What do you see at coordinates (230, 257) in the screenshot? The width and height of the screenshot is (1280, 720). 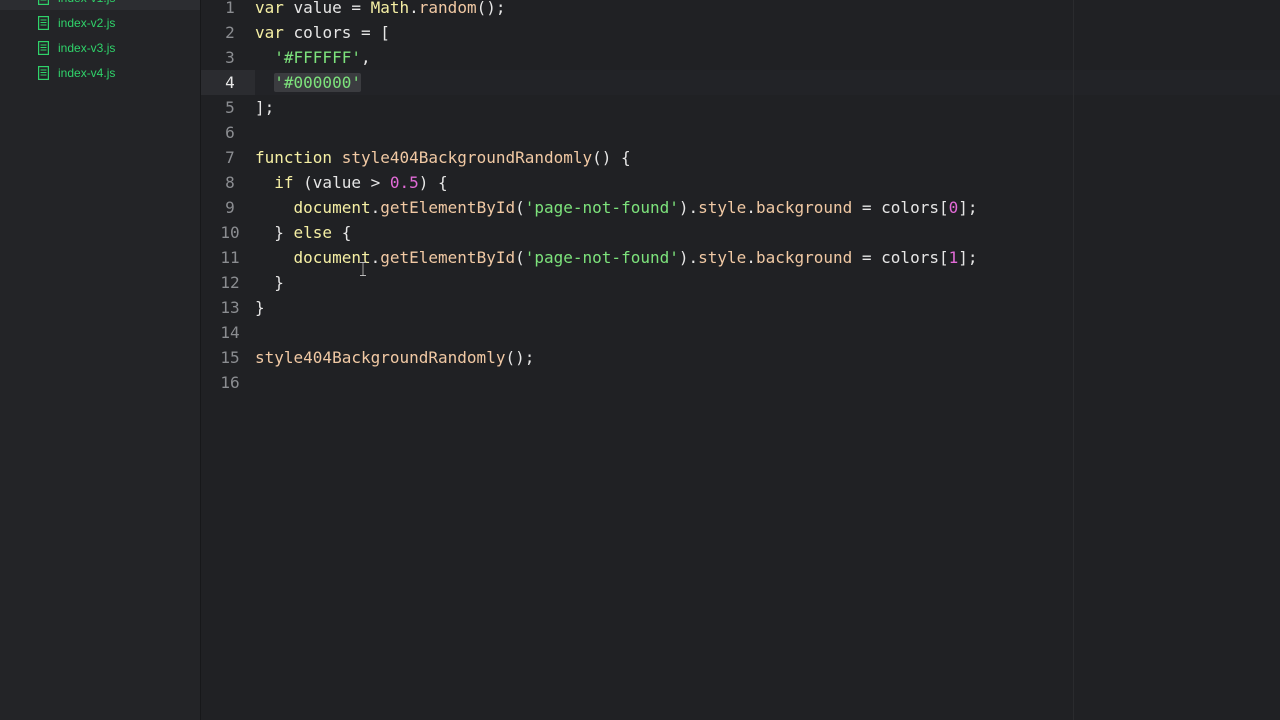 I see `line-number: 11` at bounding box center [230, 257].